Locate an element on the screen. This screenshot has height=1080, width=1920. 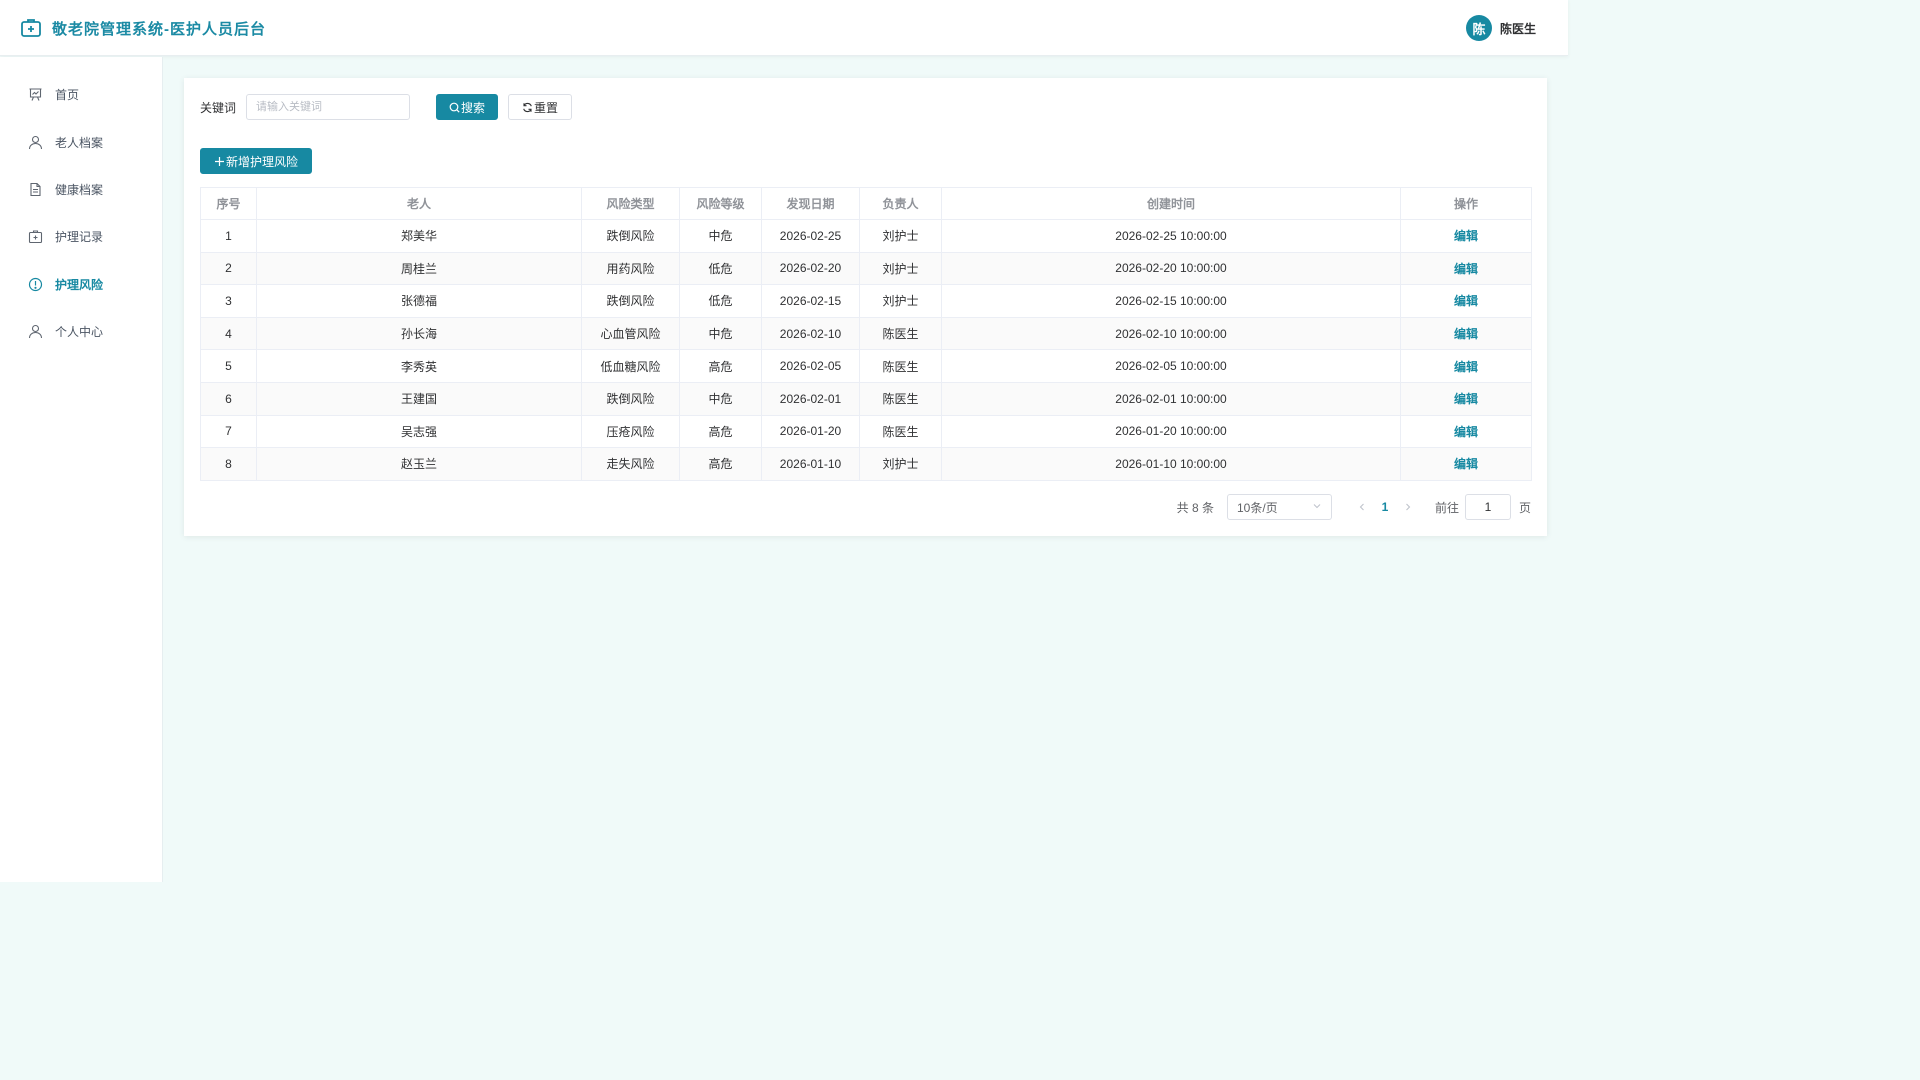
cell-elder: 李秀英 is located at coordinates (419, 366).